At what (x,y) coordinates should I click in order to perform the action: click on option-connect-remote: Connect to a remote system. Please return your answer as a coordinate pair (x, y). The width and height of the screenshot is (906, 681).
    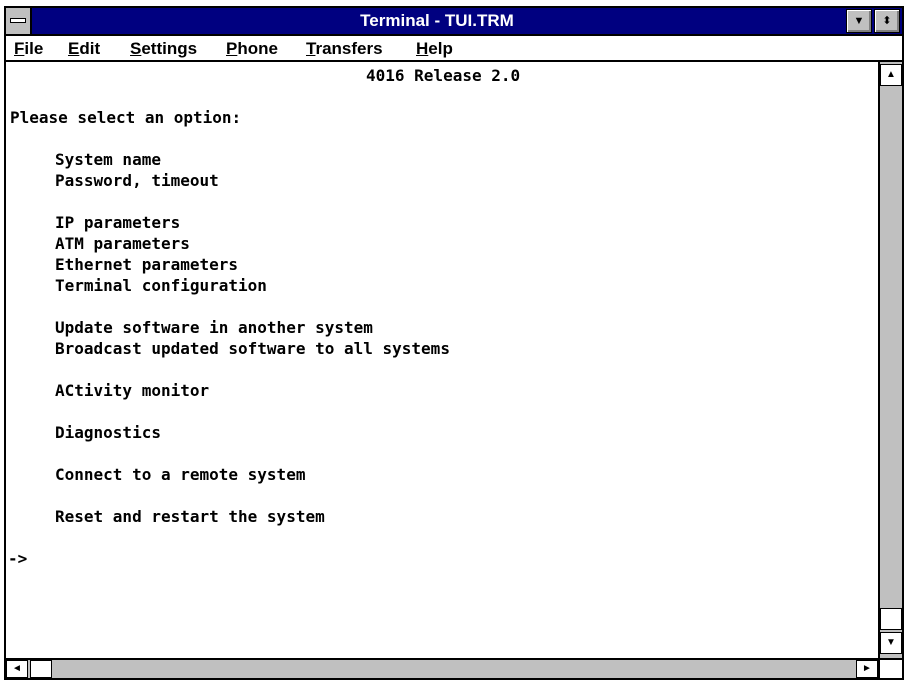
    Looking at the image, I should click on (180, 474).